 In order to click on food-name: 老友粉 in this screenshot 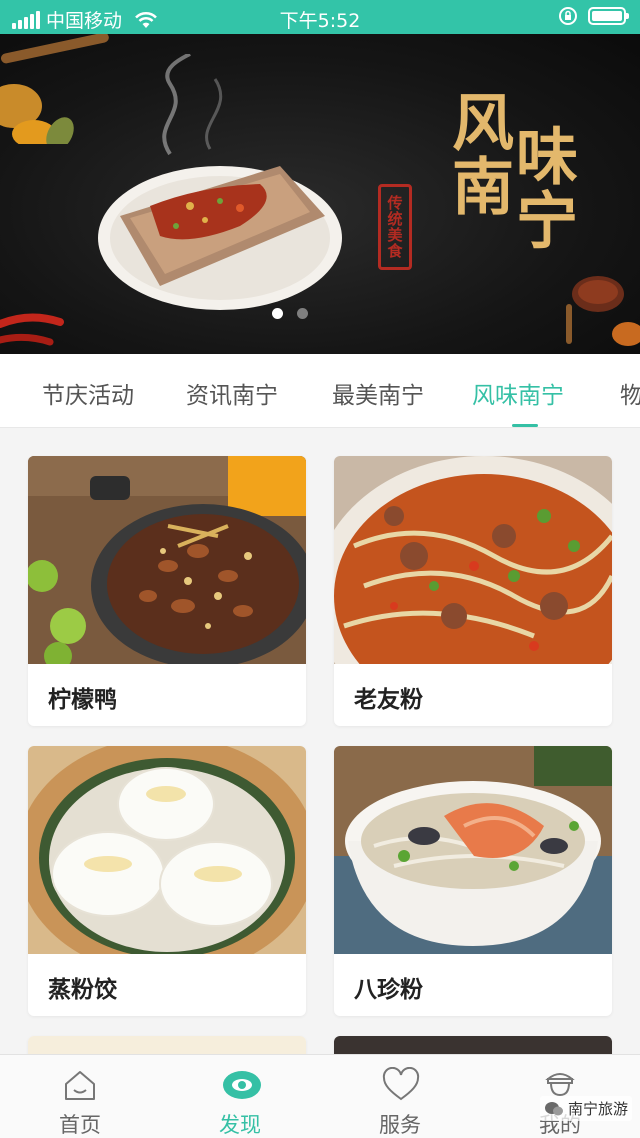, I will do `click(388, 700)`.